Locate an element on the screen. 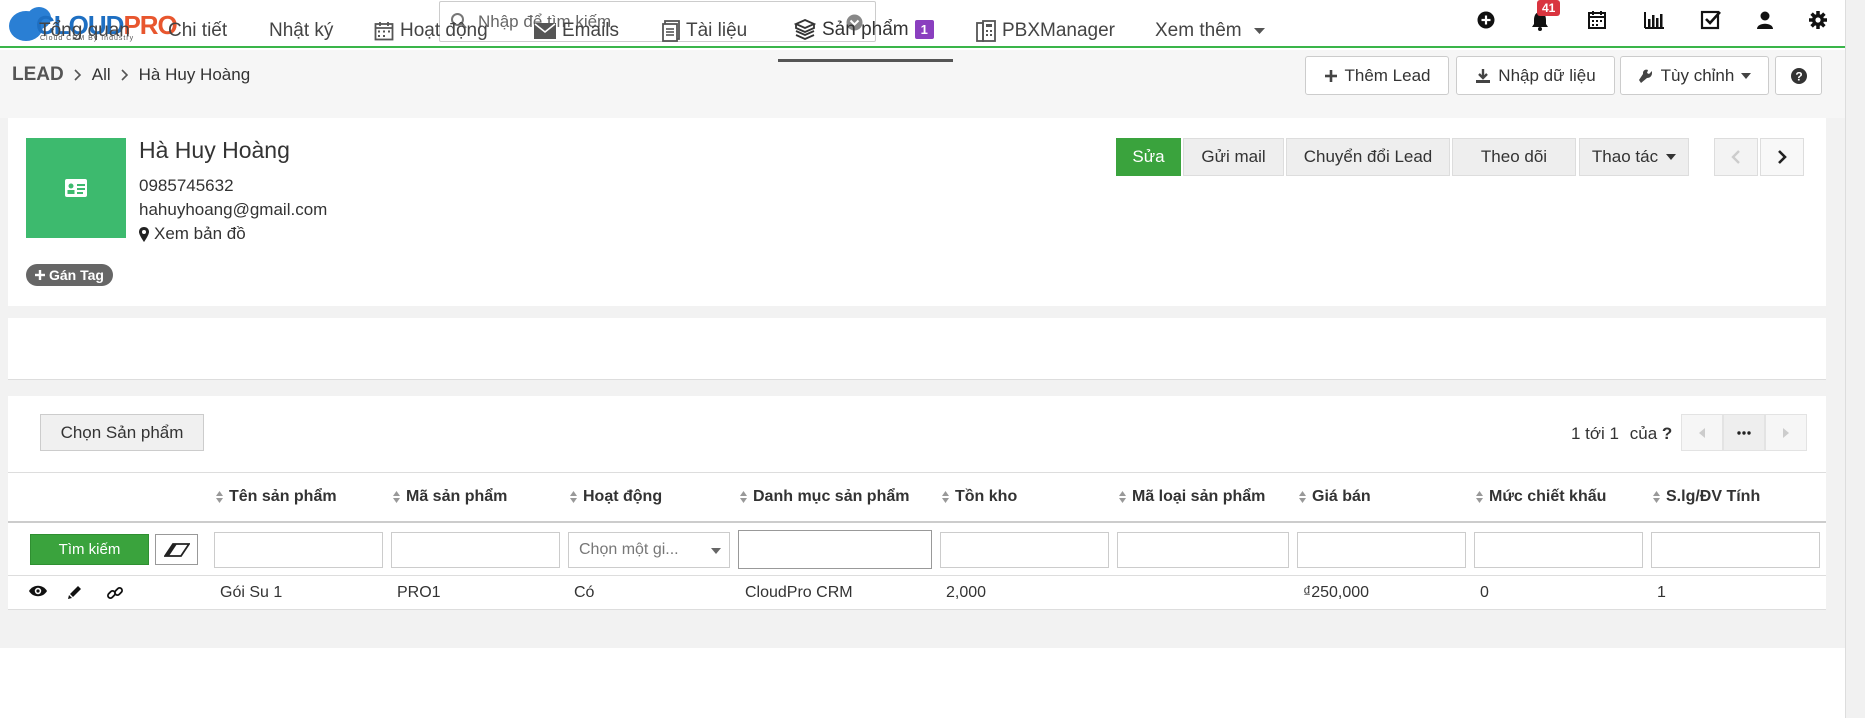  breadcrumb-record: Hà Huy Hoàng is located at coordinates (194, 74).